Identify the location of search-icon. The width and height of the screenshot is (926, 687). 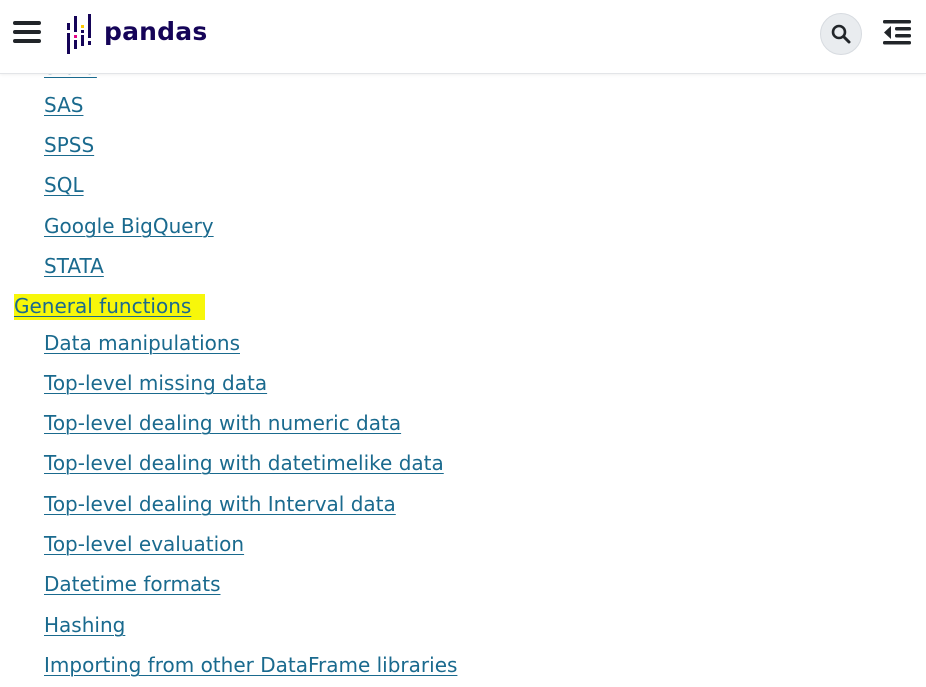
(841, 34).